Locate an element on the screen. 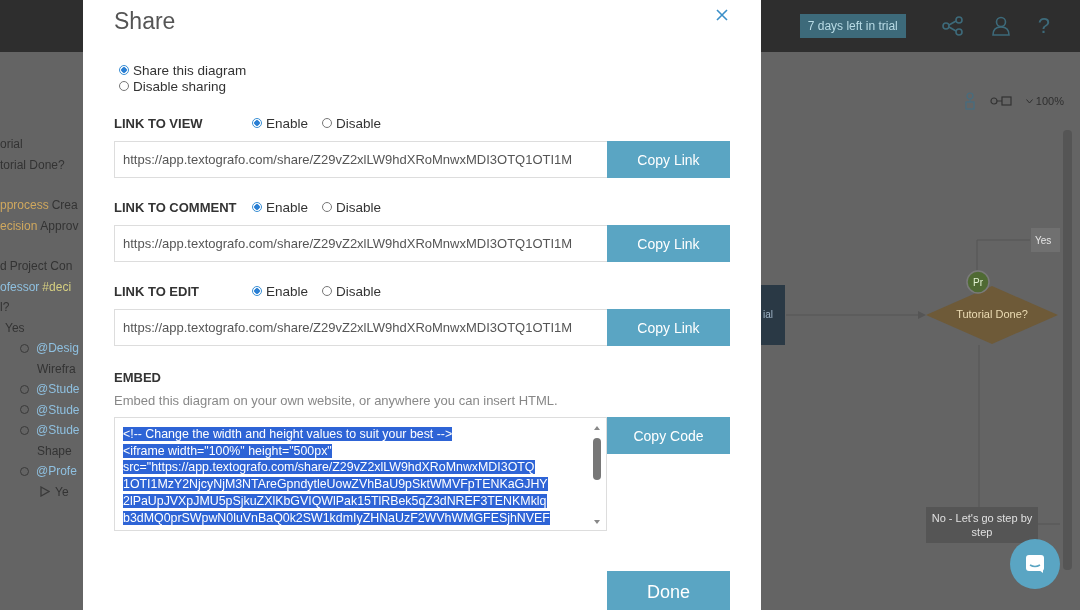 This screenshot has height=610, width=1080. chevron-icon is located at coordinates (1029, 101).